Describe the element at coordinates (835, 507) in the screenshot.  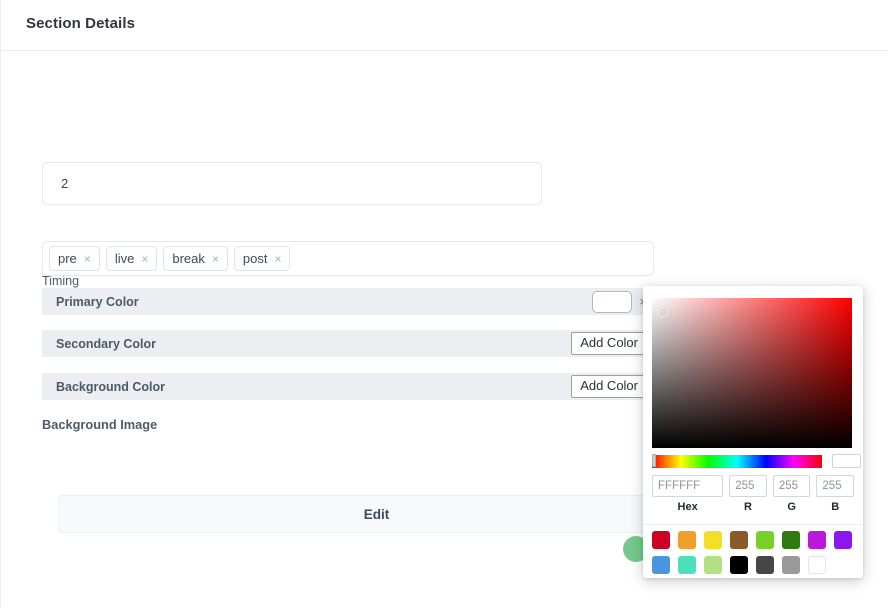
I see `blue-input-label: B` at that location.